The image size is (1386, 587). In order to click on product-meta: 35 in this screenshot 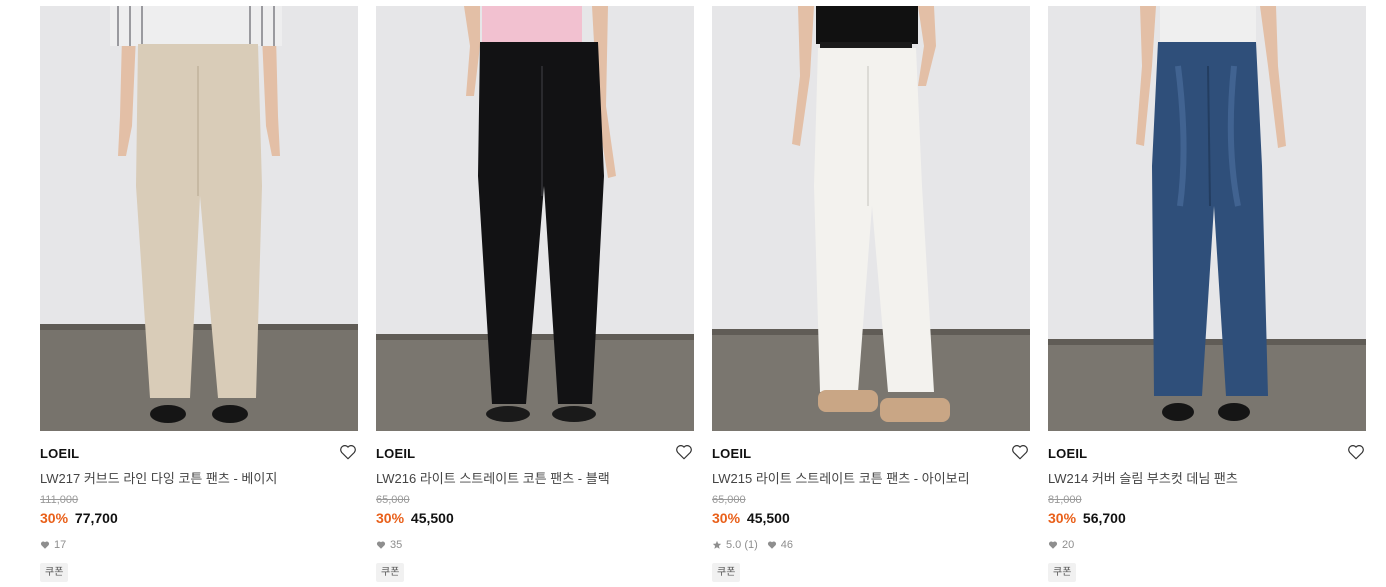, I will do `click(393, 545)`.